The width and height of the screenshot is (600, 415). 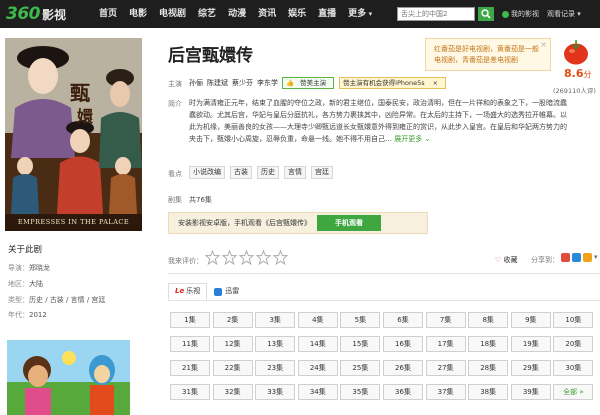 I want to click on cast-member: 李东学, so click(x=267, y=83).